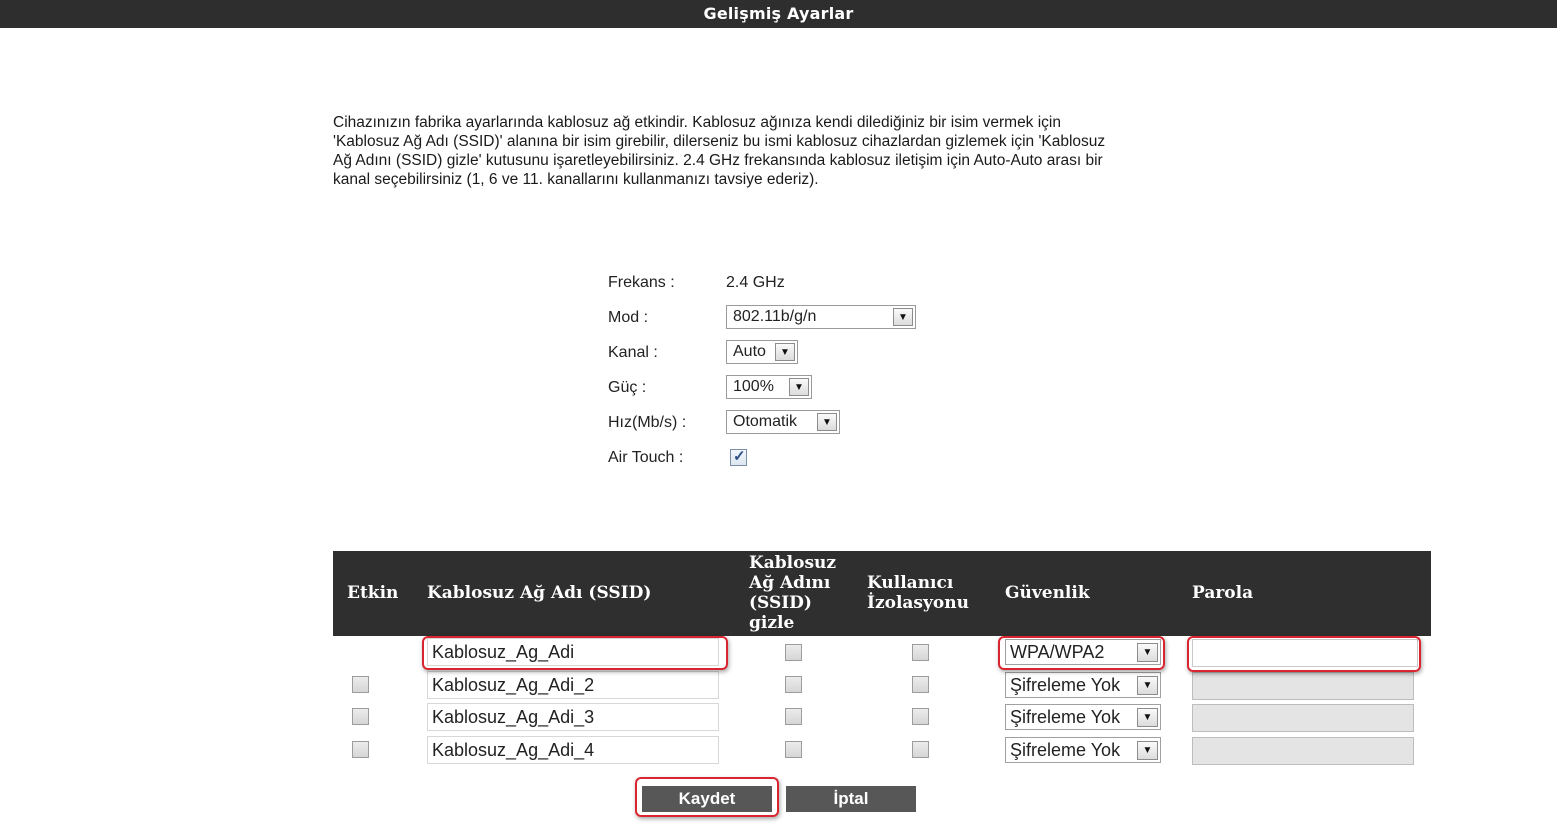  I want to click on setting-guc: Güç : 100% ▼, so click(818, 388).